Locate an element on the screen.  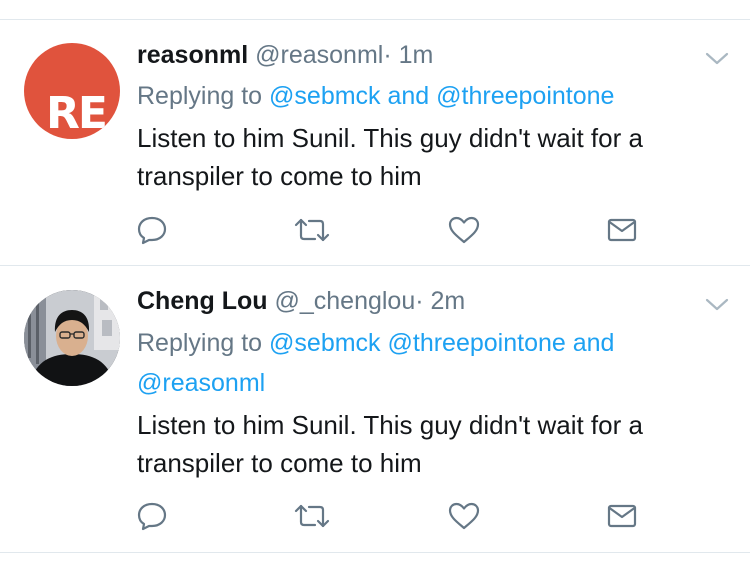
mention-separator is located at coordinates (384, 343).